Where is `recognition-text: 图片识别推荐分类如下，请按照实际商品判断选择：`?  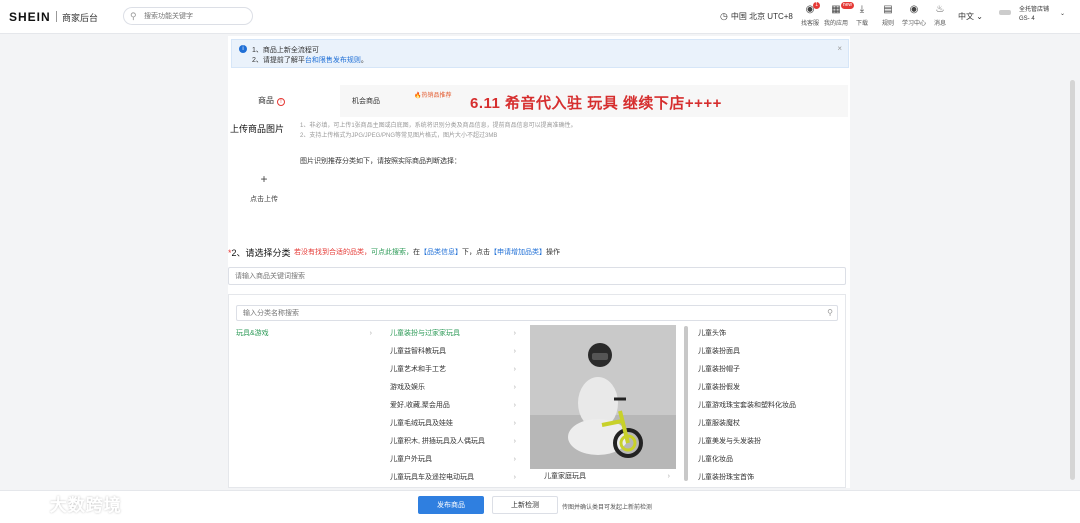
recognition-text: 图片识别推荐分类如下，请按照实际商品判断选择： is located at coordinates (380, 161).